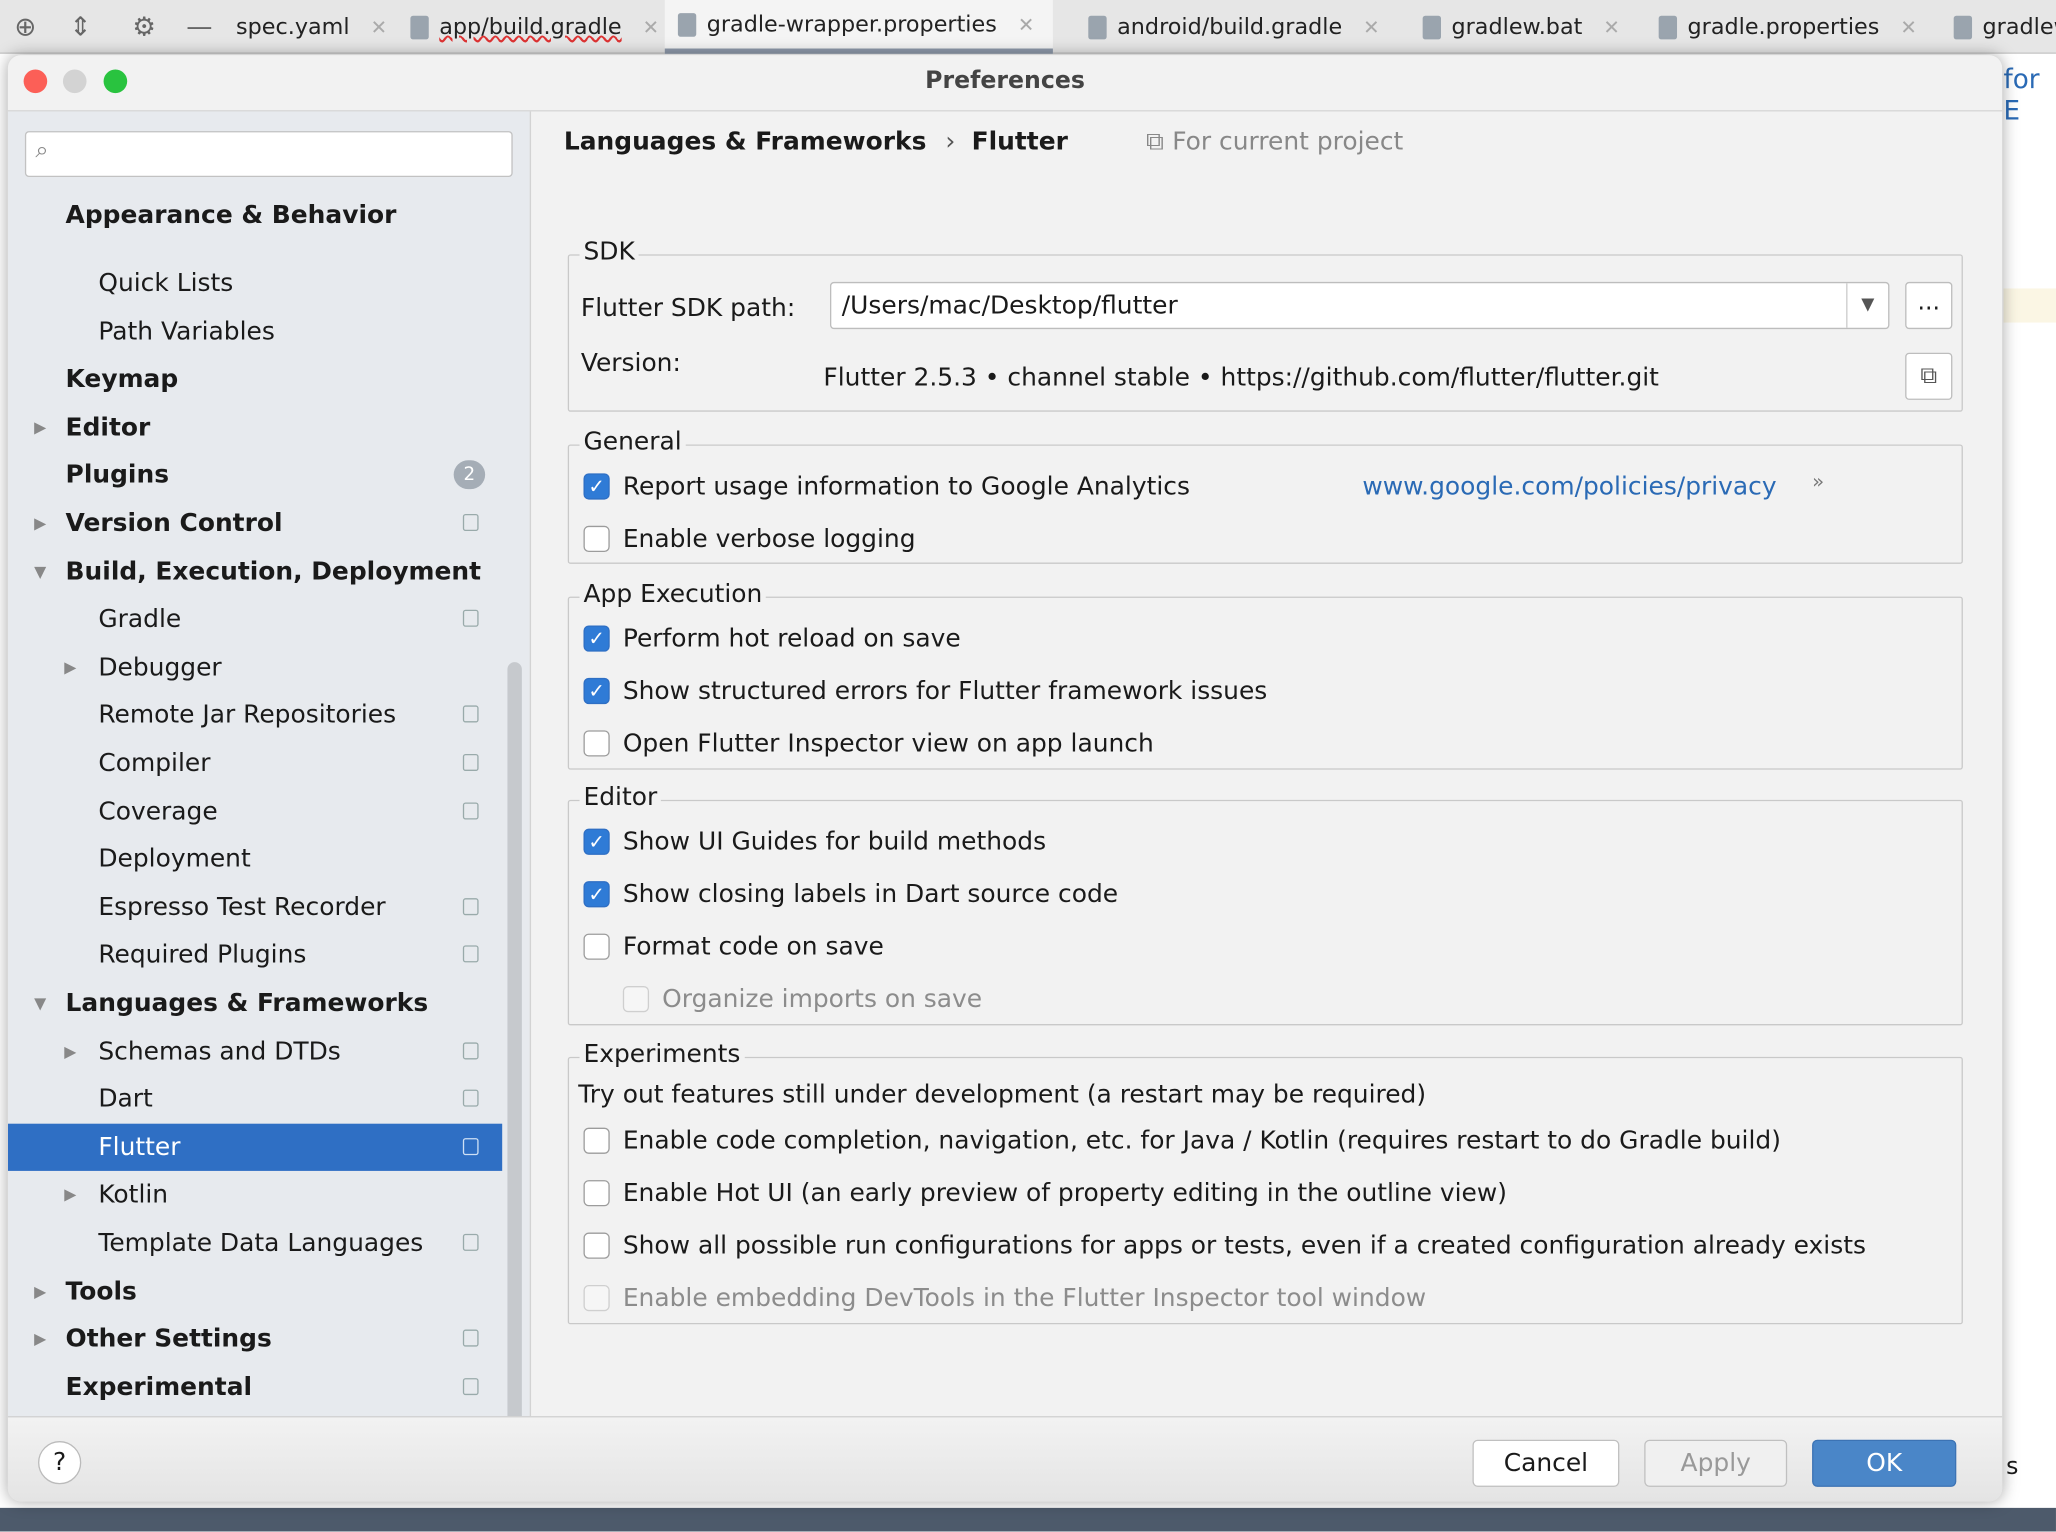 Image resolution: width=2056 pixels, height=1532 pixels. Describe the element at coordinates (255, 715) in the screenshot. I see `sidebar-item: Remote Jar Repositories` at that location.